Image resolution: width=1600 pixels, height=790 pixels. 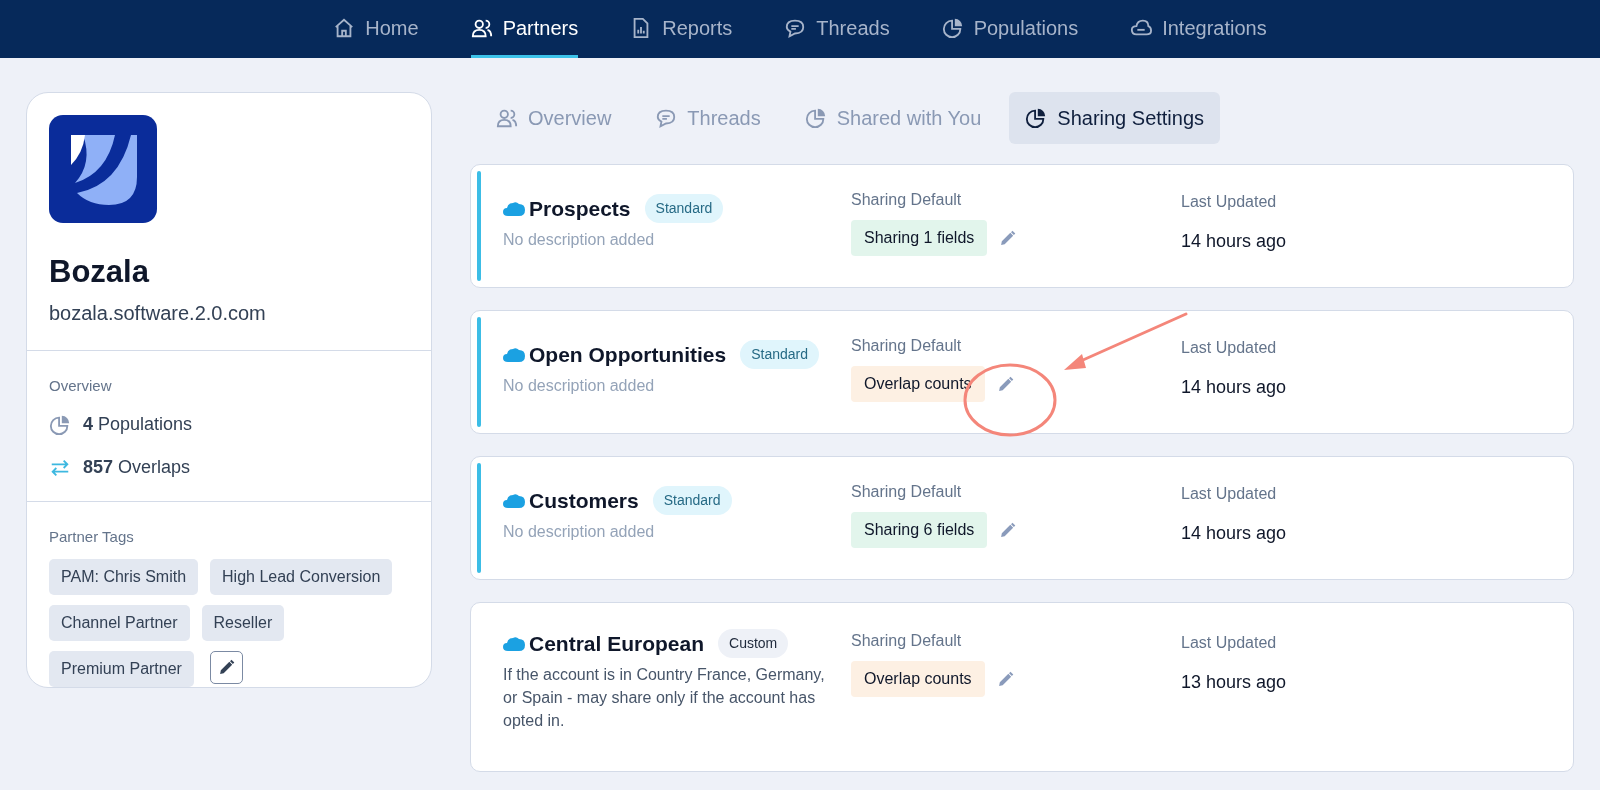 I want to click on nav-tab: Partners, so click(x=524, y=29).